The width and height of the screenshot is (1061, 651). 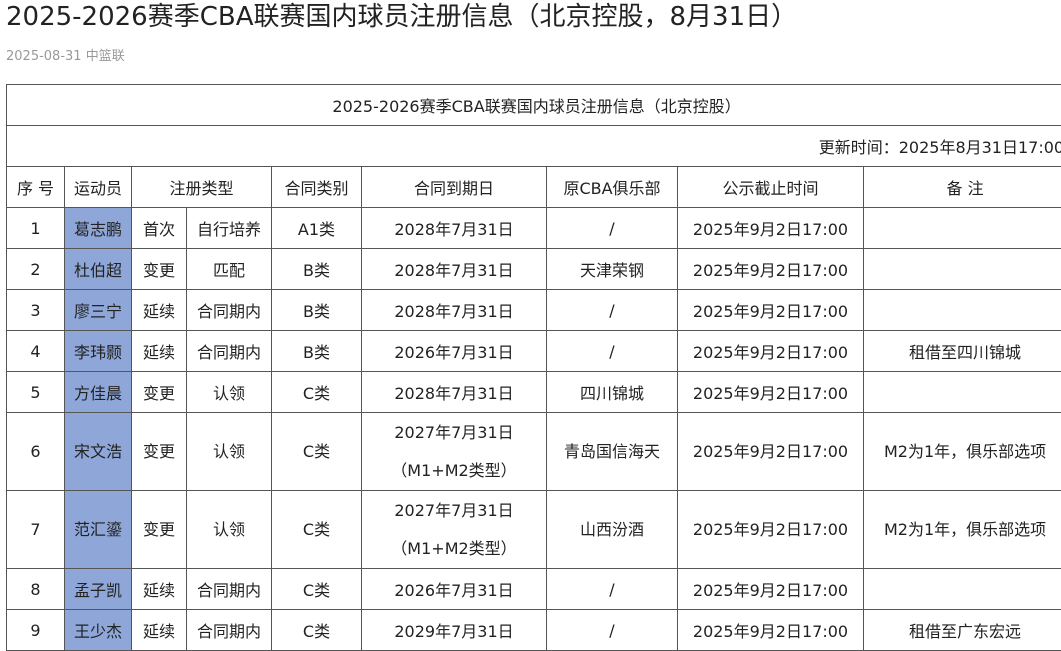 What do you see at coordinates (36, 269) in the screenshot?
I see `cell-no: 2` at bounding box center [36, 269].